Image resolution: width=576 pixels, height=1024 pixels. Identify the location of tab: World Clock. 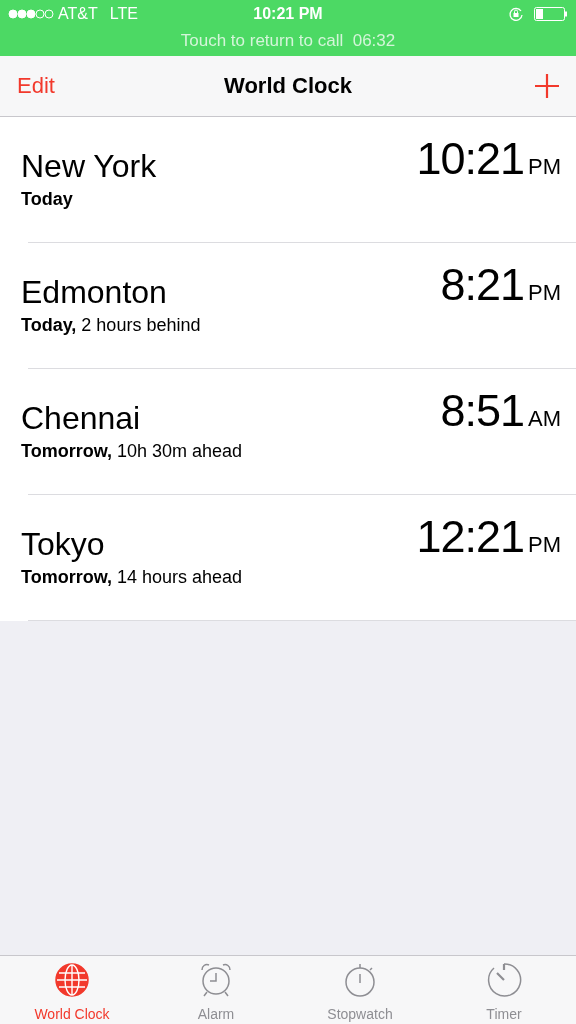
(72, 990).